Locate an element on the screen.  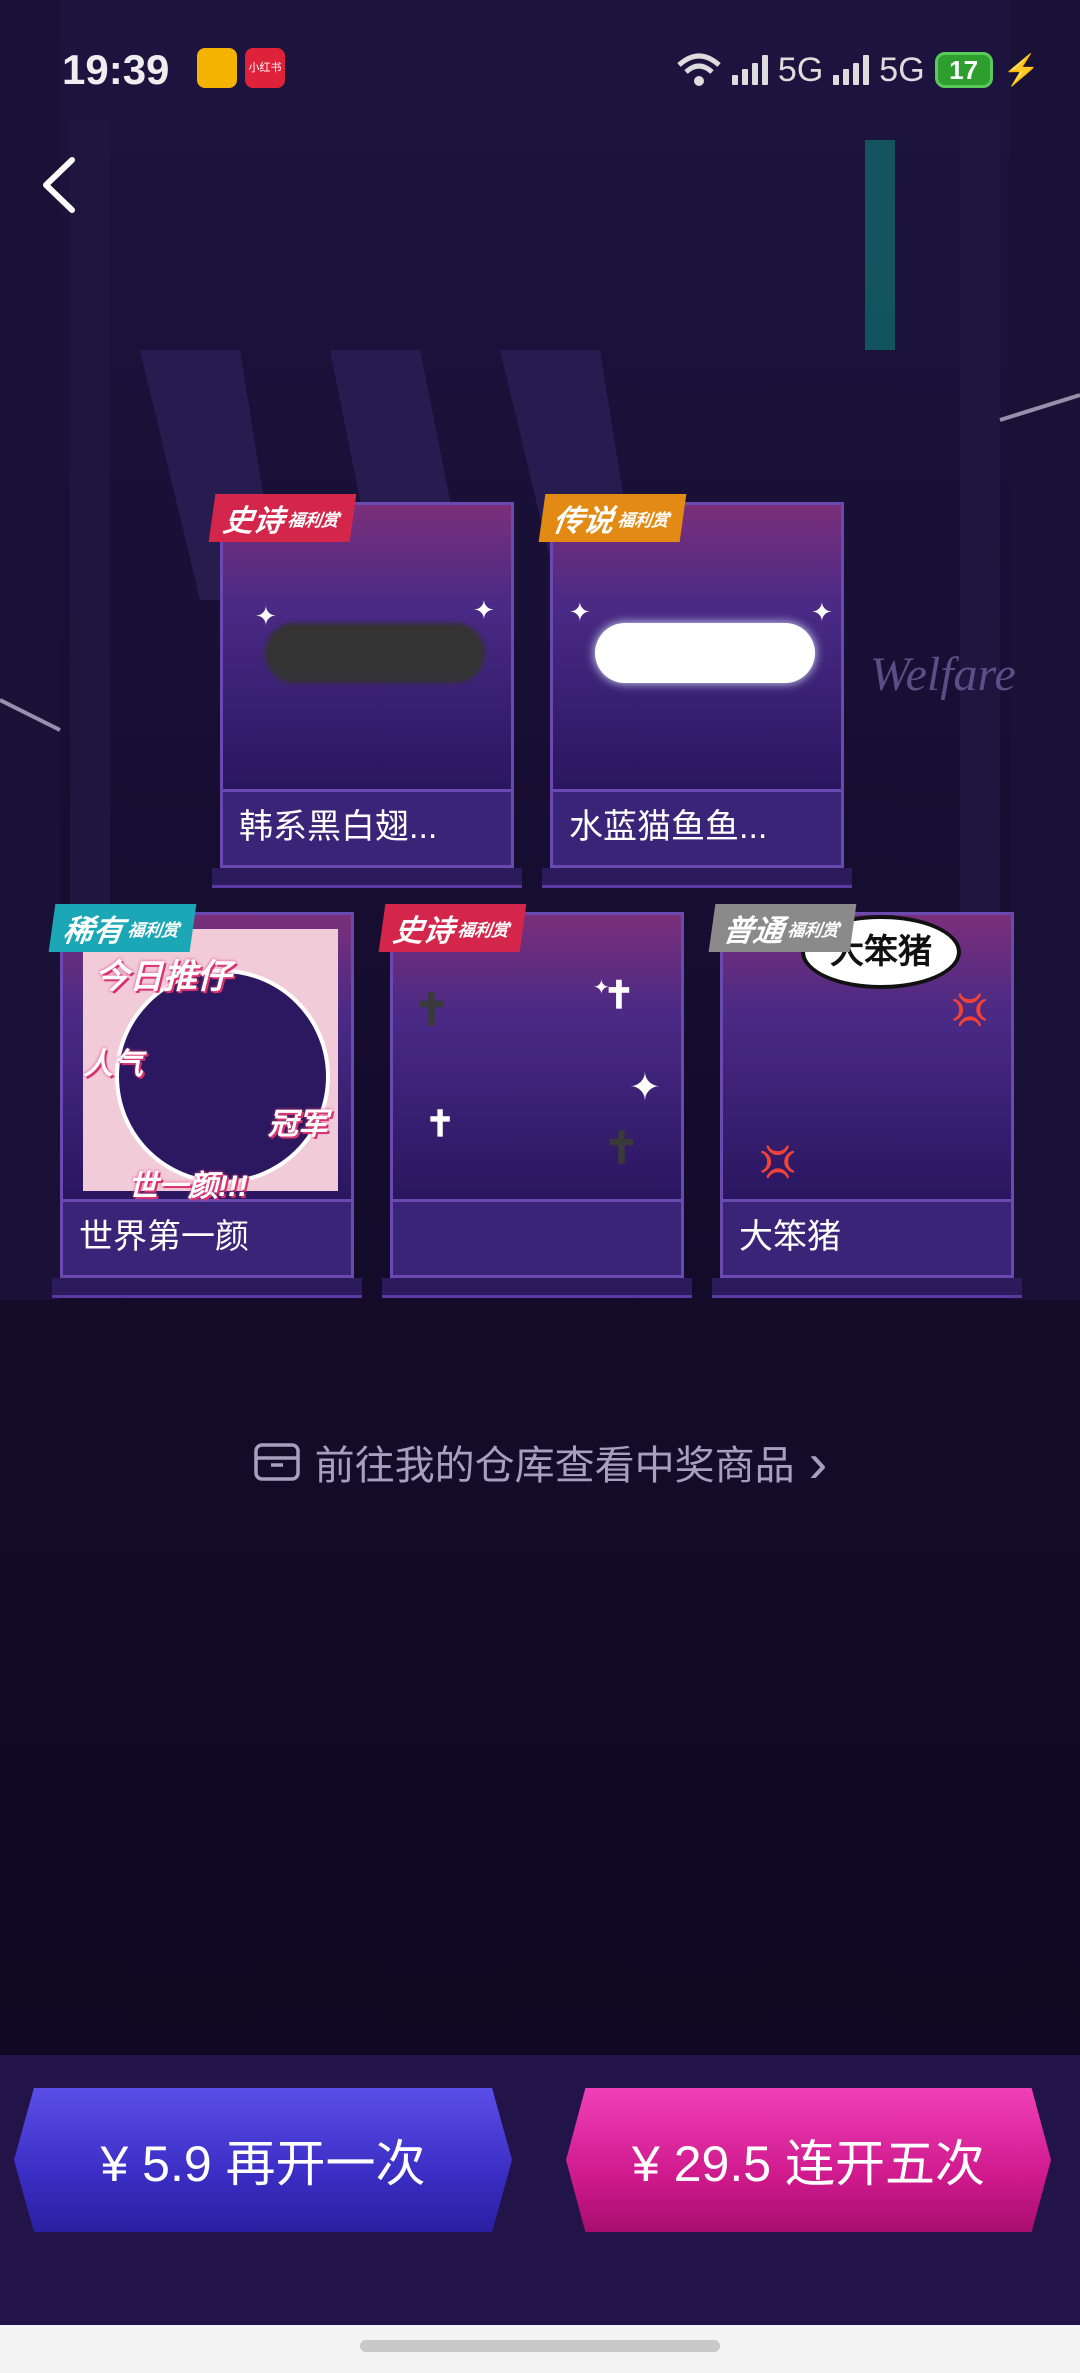
avatar-frame-item: 今日推仔 人气 冠军 世一颜!!! is located at coordinates (210, 1066).